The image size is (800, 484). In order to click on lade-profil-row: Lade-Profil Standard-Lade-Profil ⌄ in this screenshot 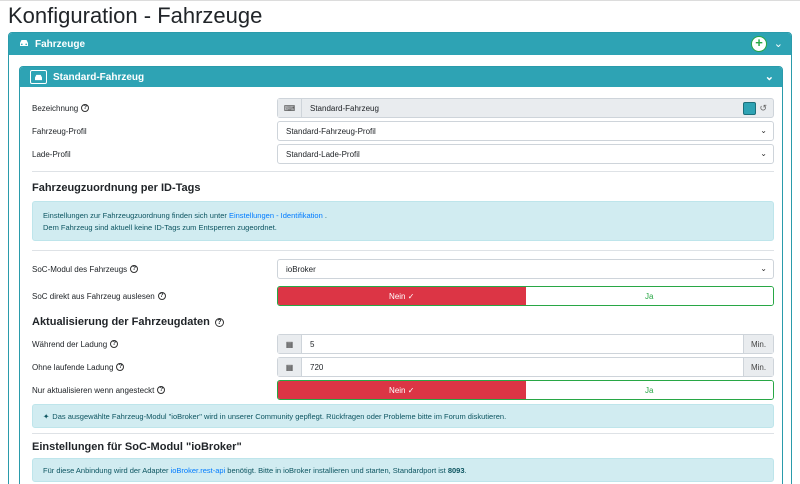, I will do `click(403, 154)`.